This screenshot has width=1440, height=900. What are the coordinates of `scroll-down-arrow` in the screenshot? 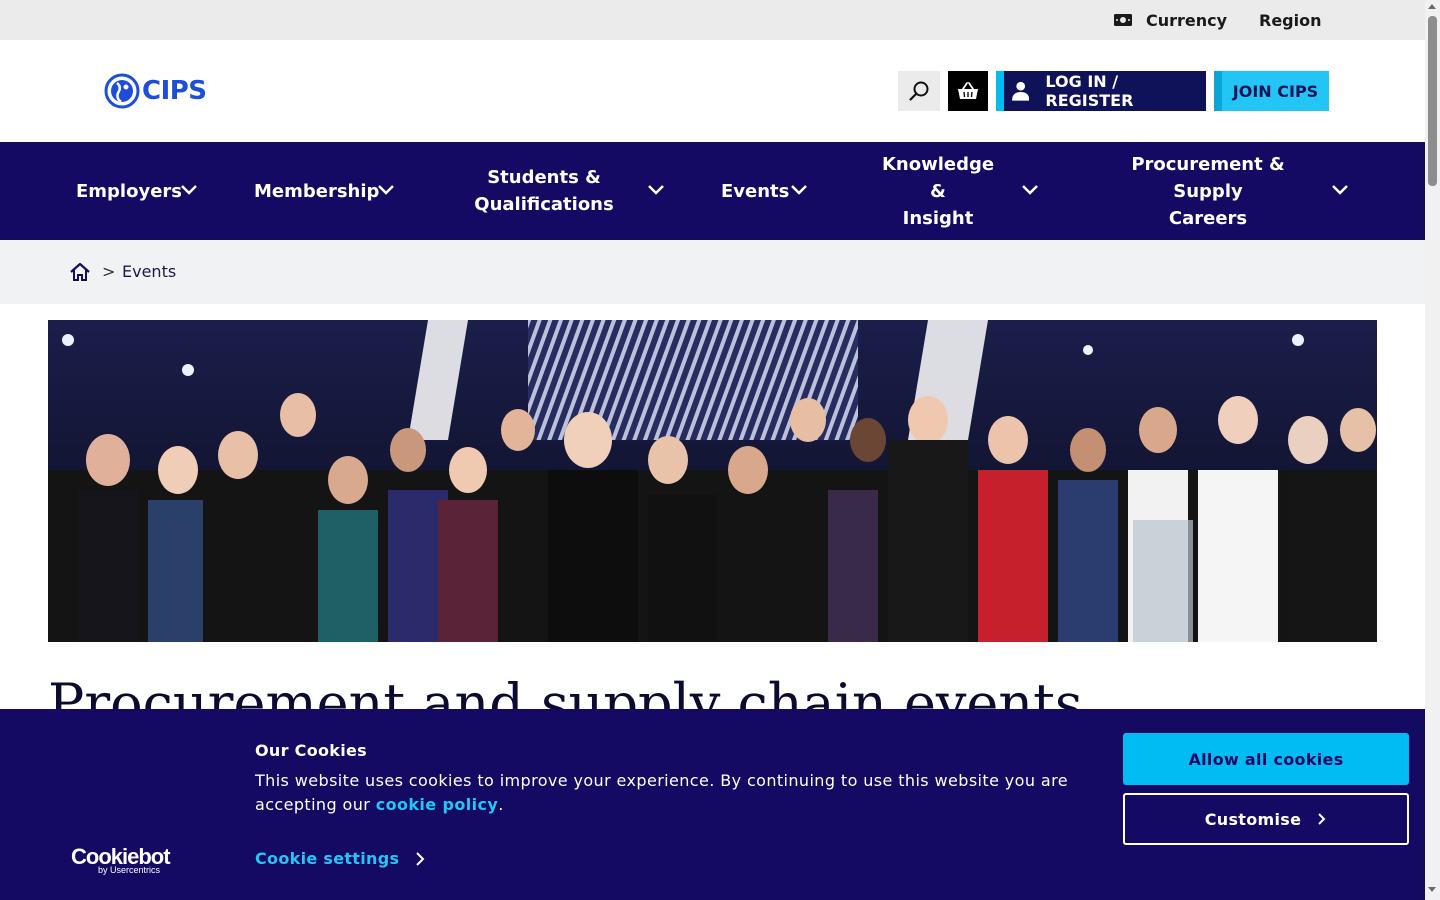 It's located at (1432, 889).